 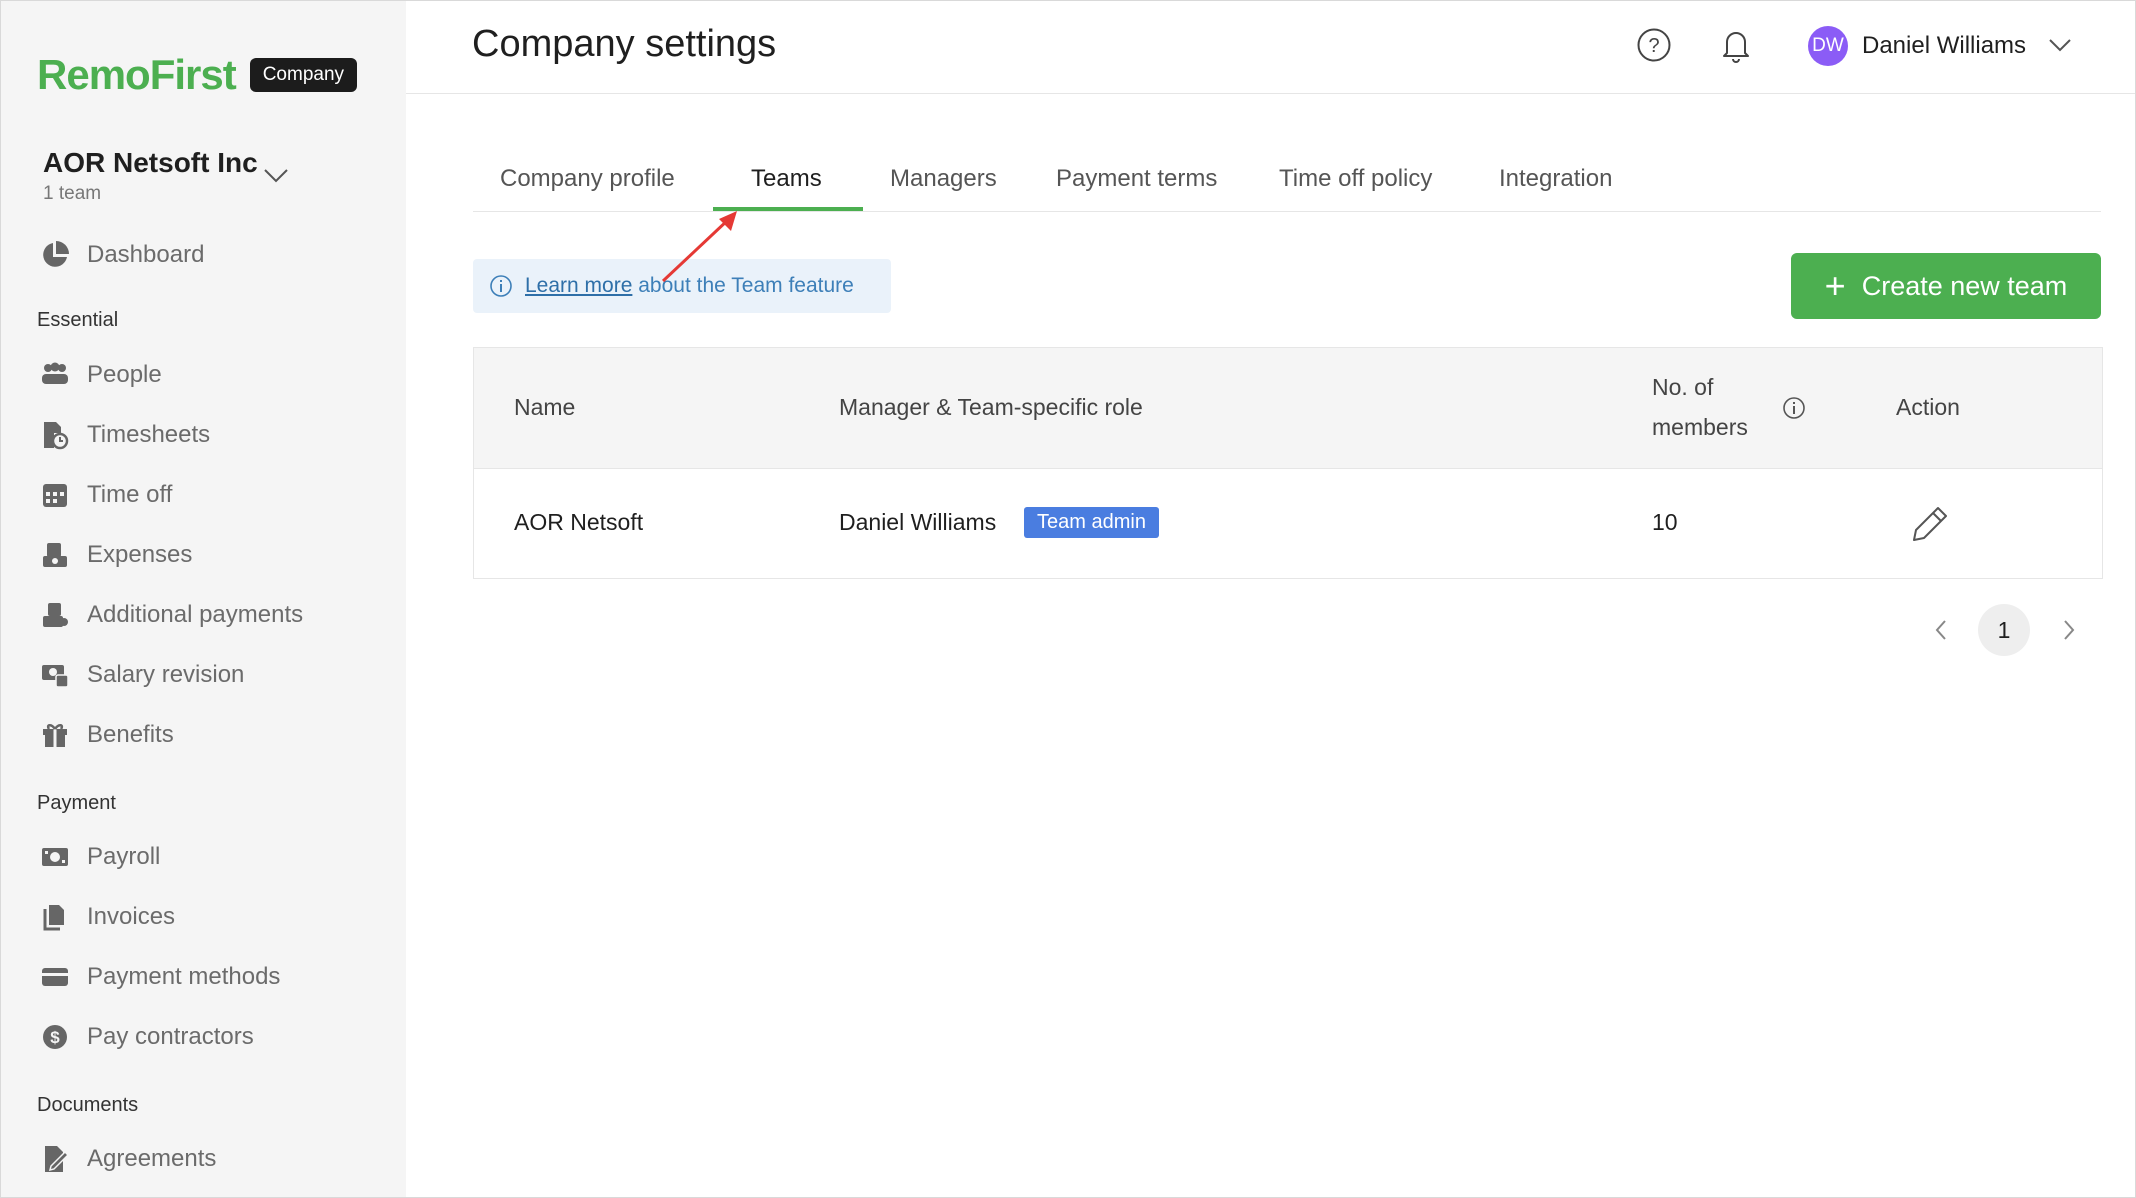 I want to click on pie-chart-icon, so click(x=55, y=255).